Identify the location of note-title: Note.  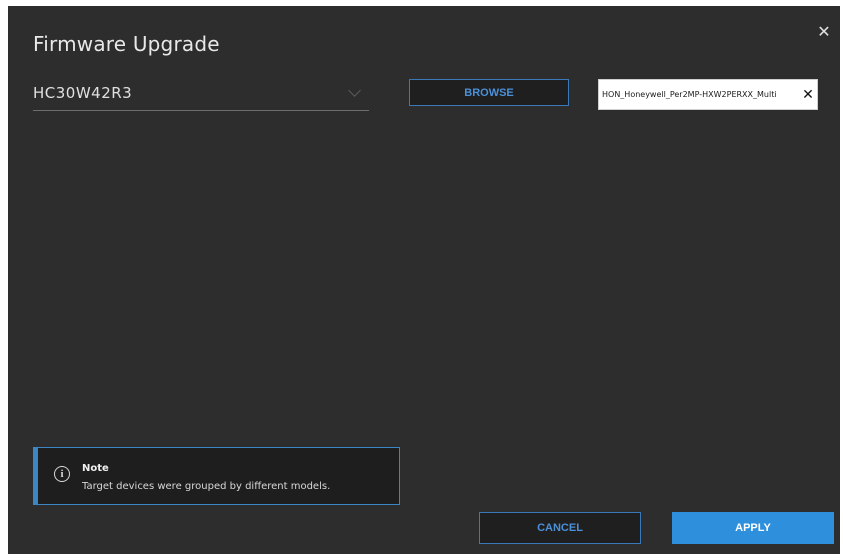
(95, 468).